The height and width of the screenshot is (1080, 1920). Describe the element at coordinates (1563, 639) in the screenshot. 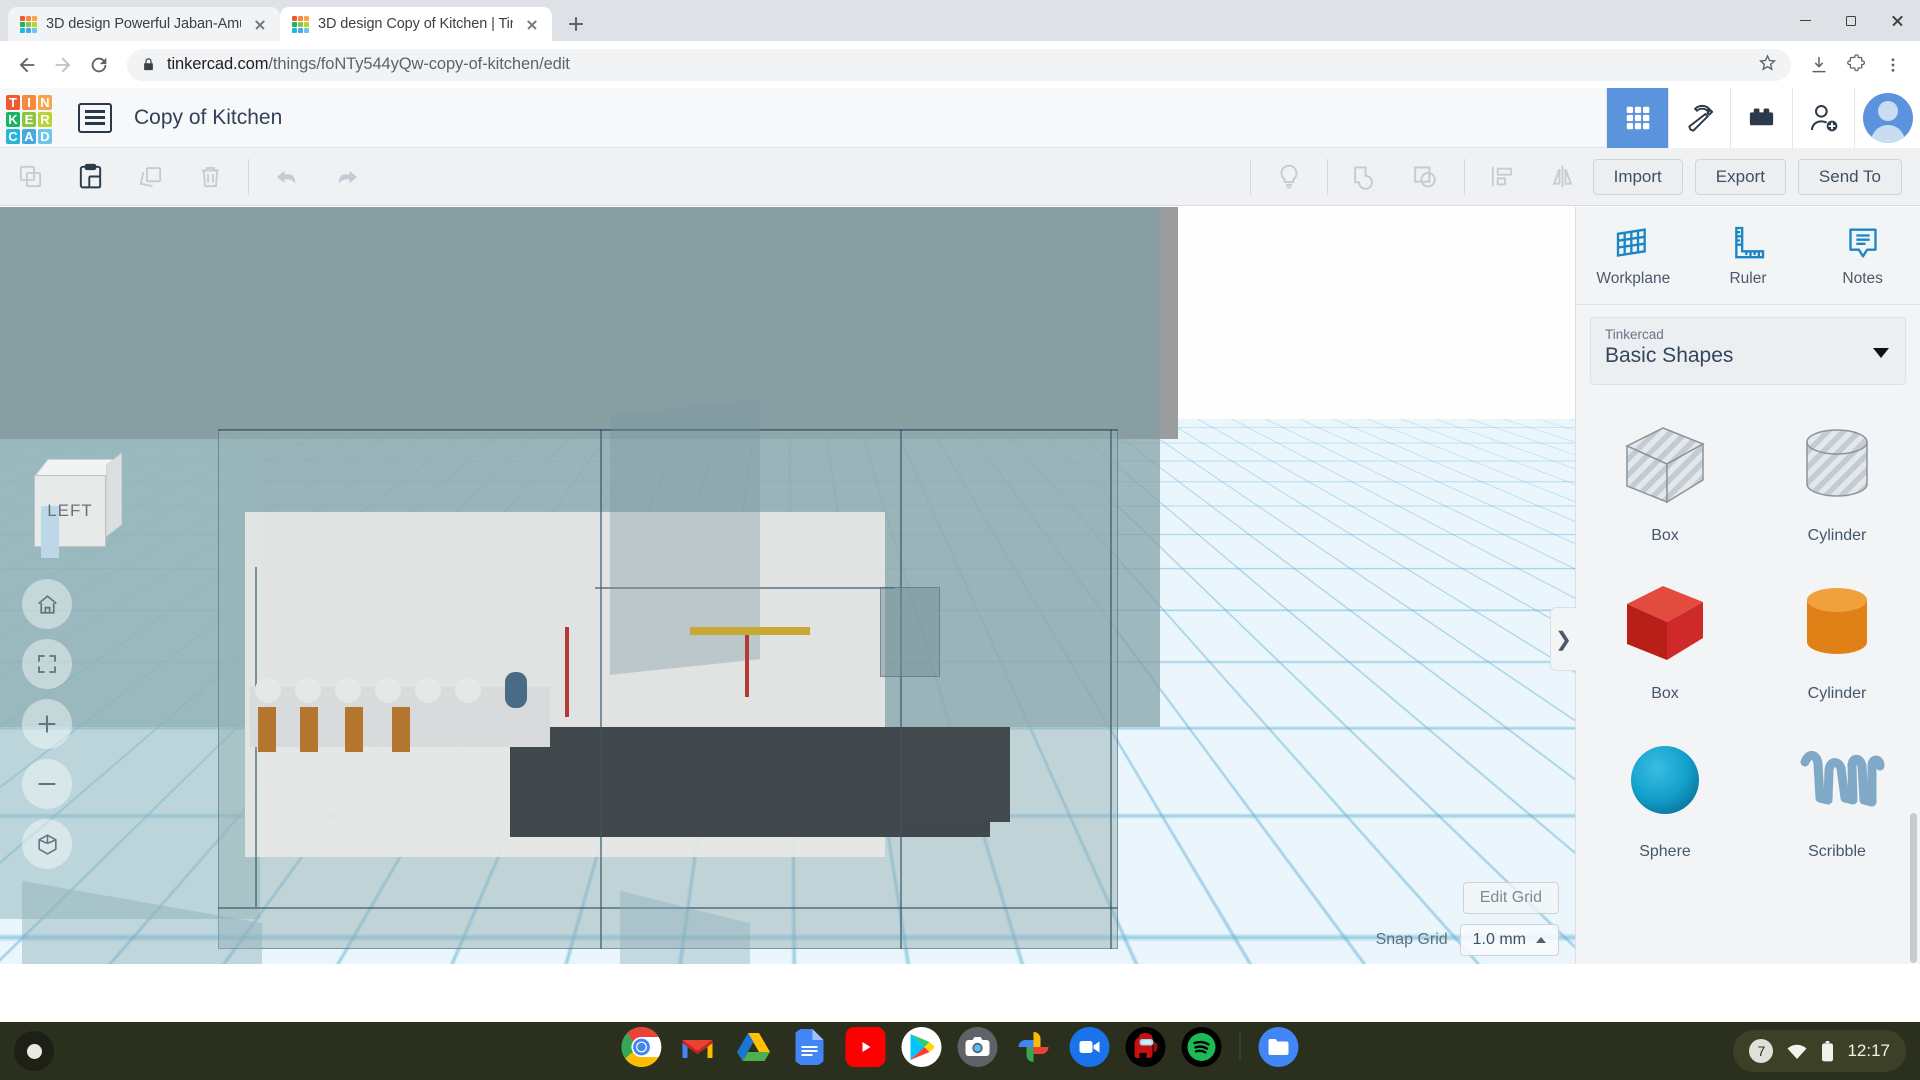

I see `panel-collapse-button: ❯` at that location.